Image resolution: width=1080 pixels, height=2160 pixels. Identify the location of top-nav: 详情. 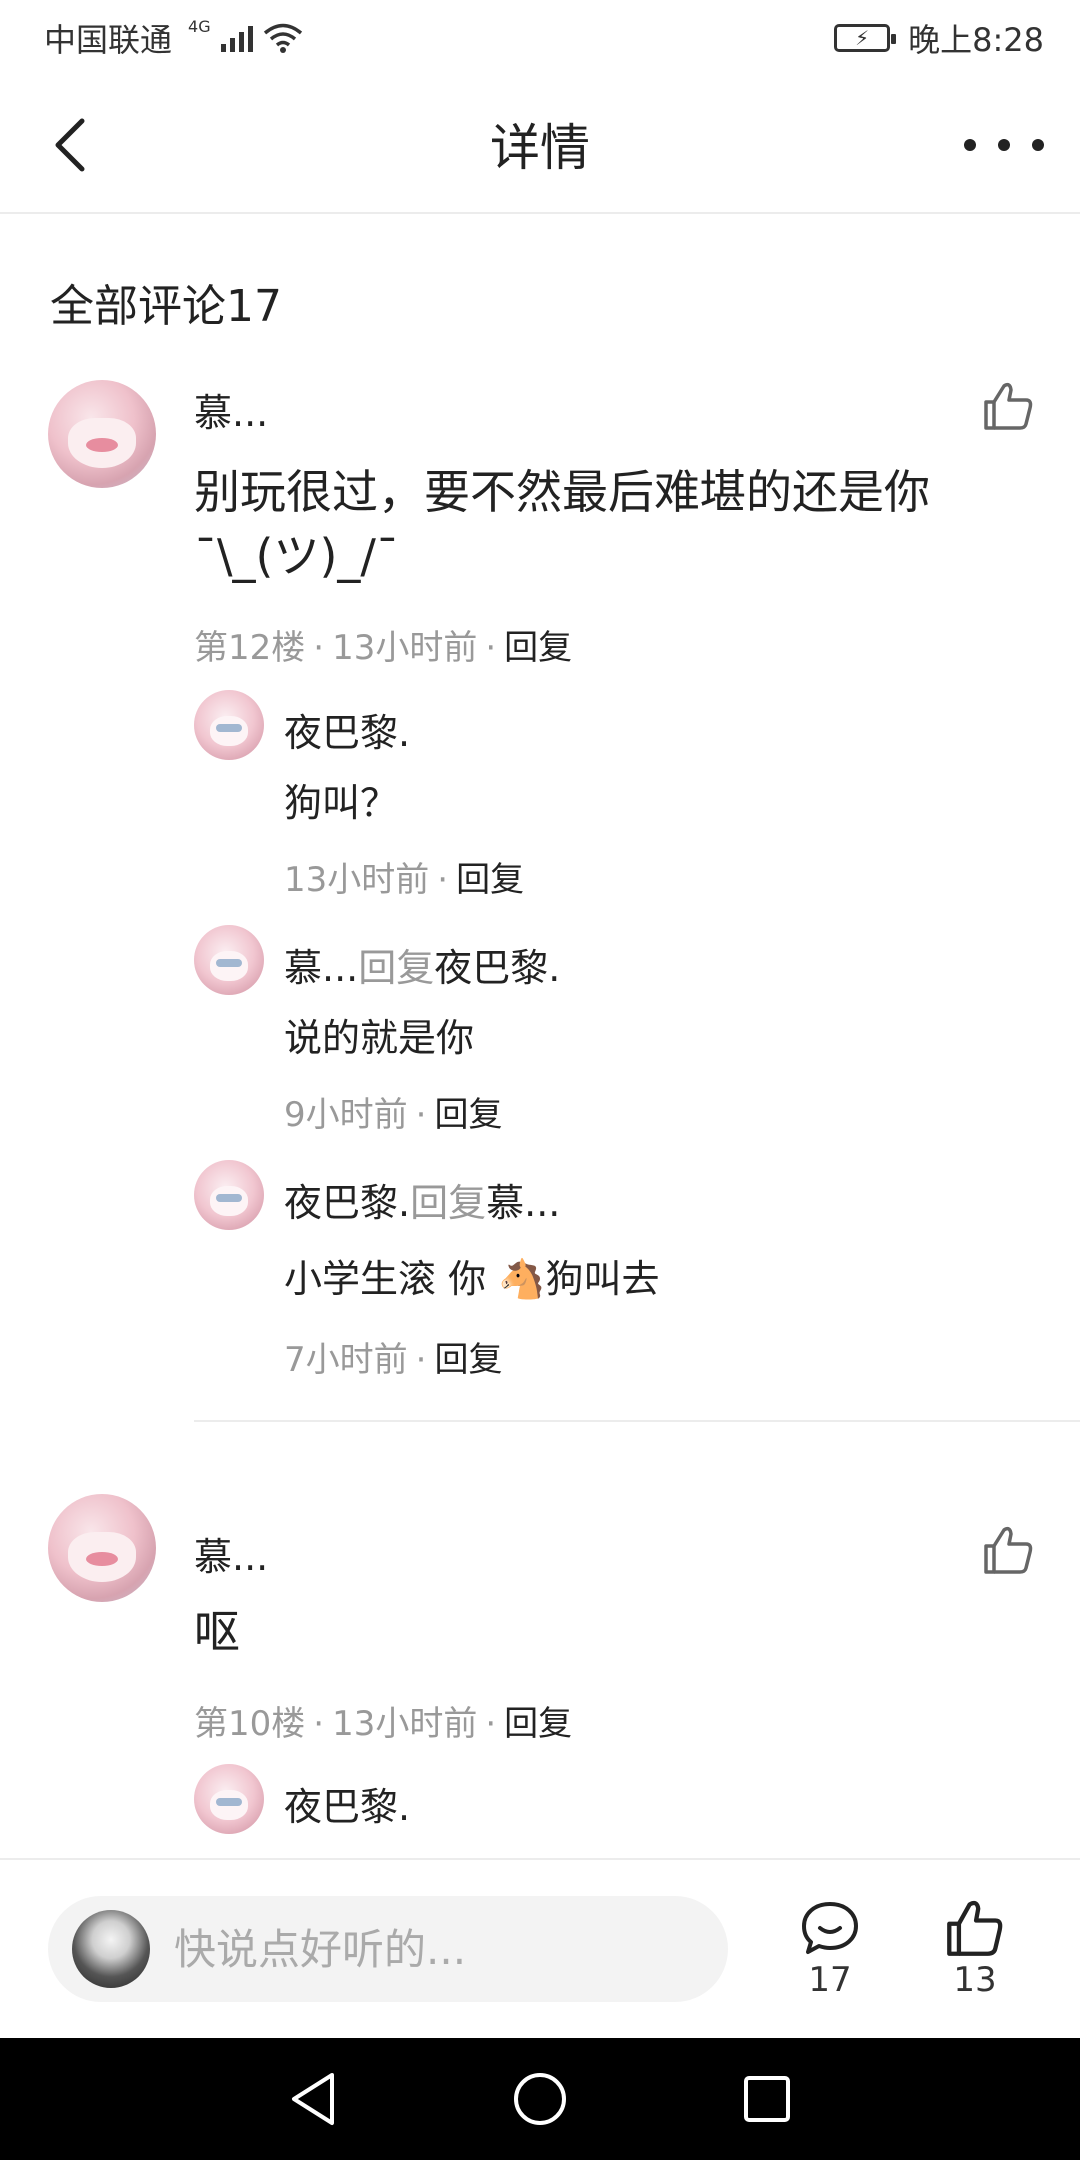
(540, 145).